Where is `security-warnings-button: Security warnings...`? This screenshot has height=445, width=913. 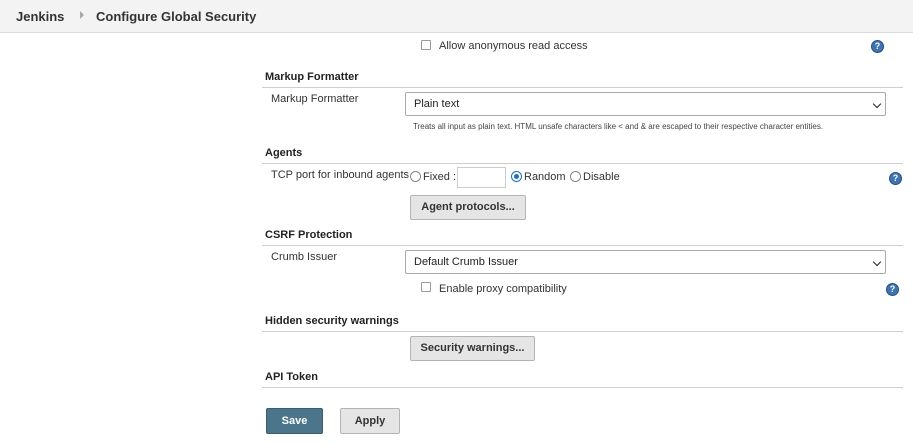 security-warnings-button: Security warnings... is located at coordinates (472, 348).